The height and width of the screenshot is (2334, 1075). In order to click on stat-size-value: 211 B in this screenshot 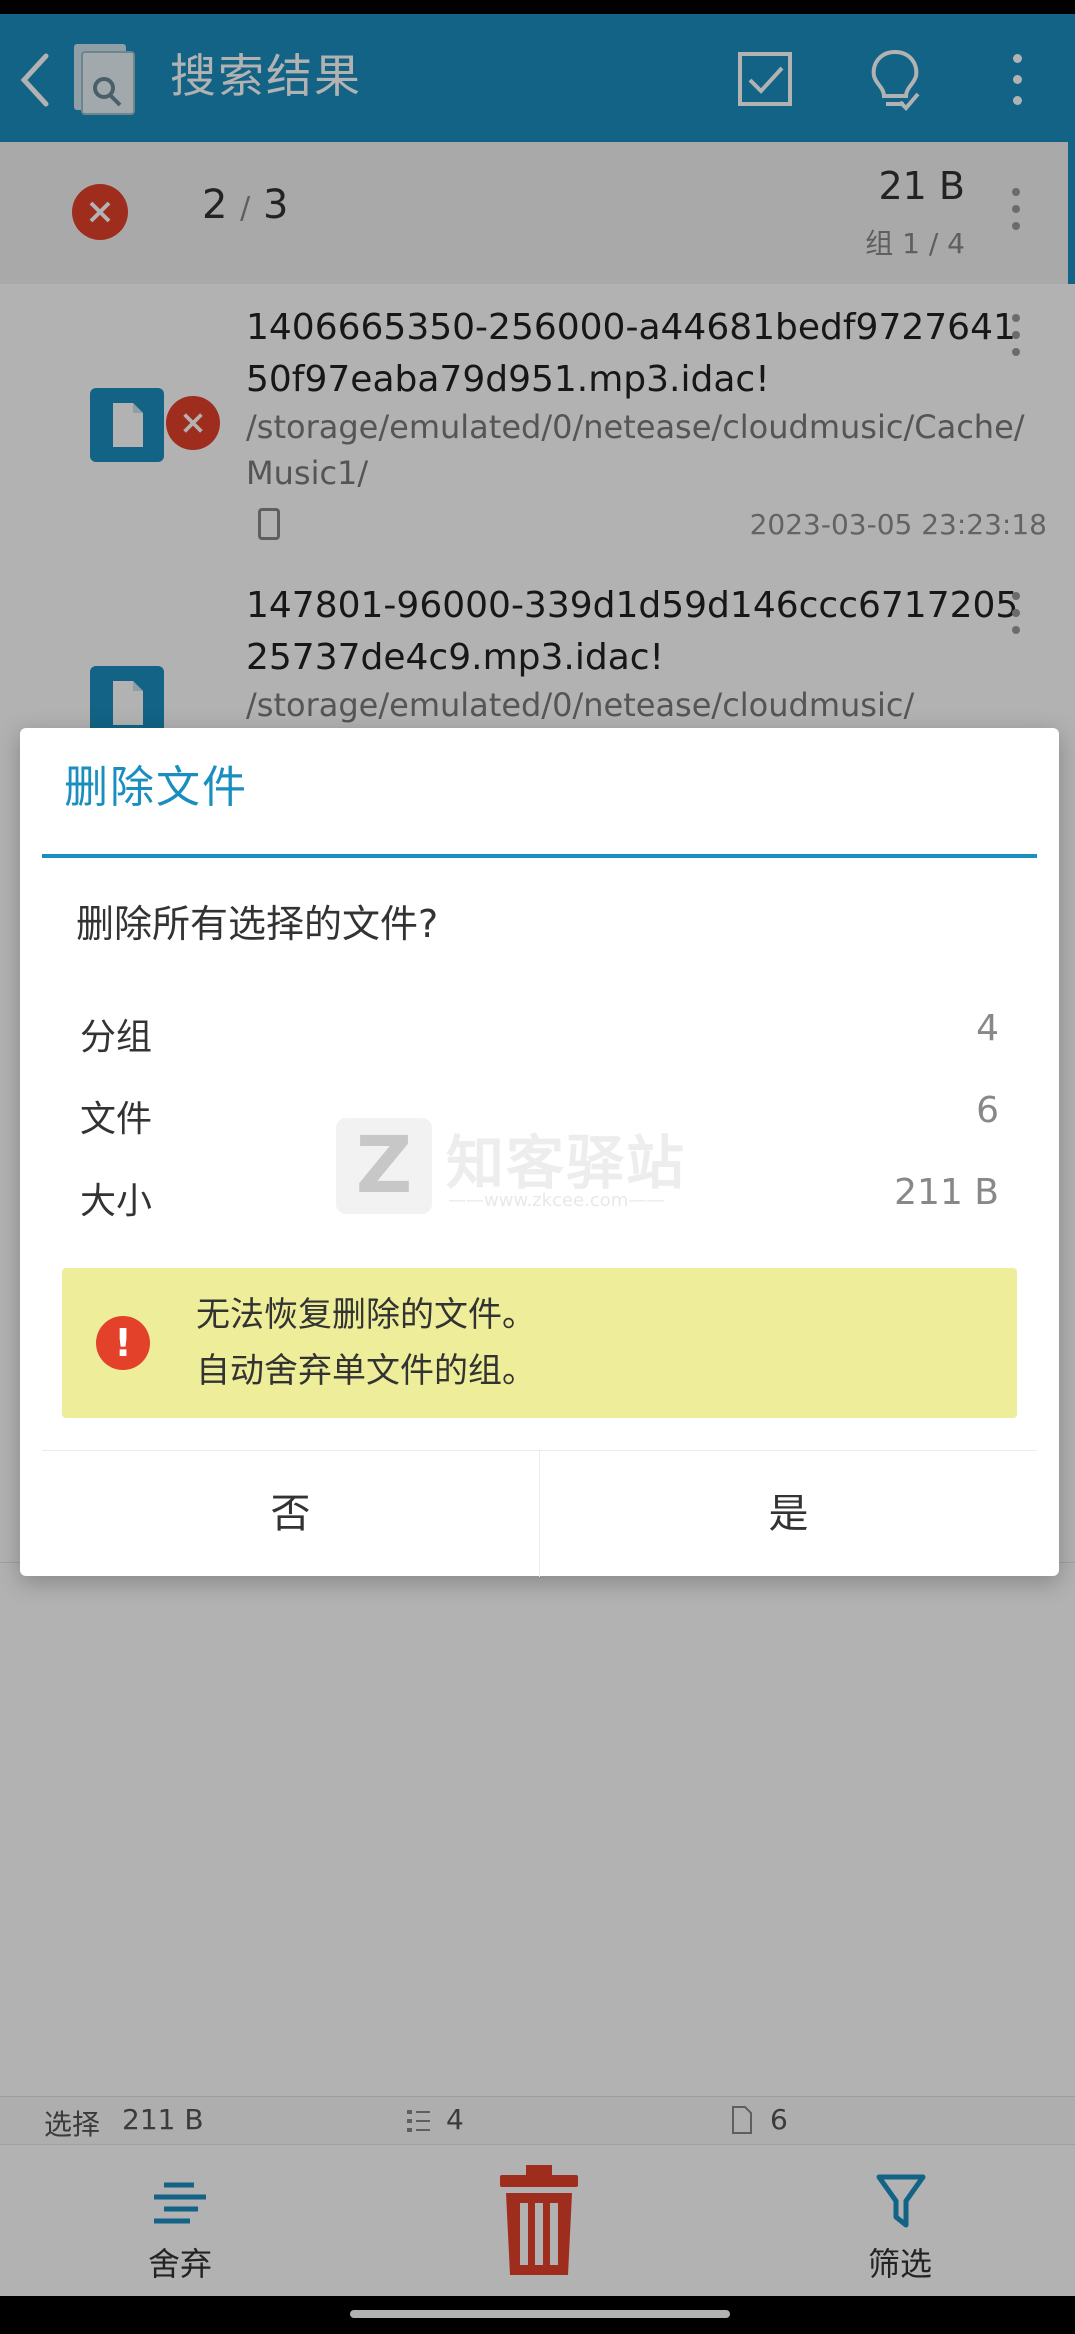, I will do `click(946, 1192)`.